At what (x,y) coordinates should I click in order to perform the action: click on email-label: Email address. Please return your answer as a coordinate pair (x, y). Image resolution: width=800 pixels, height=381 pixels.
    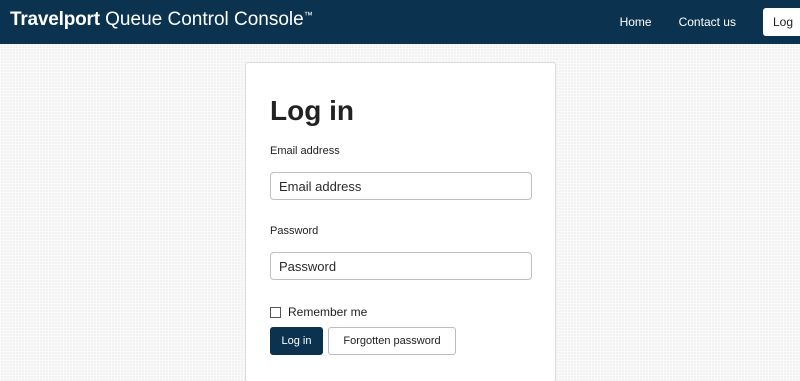
    Looking at the image, I should click on (305, 151).